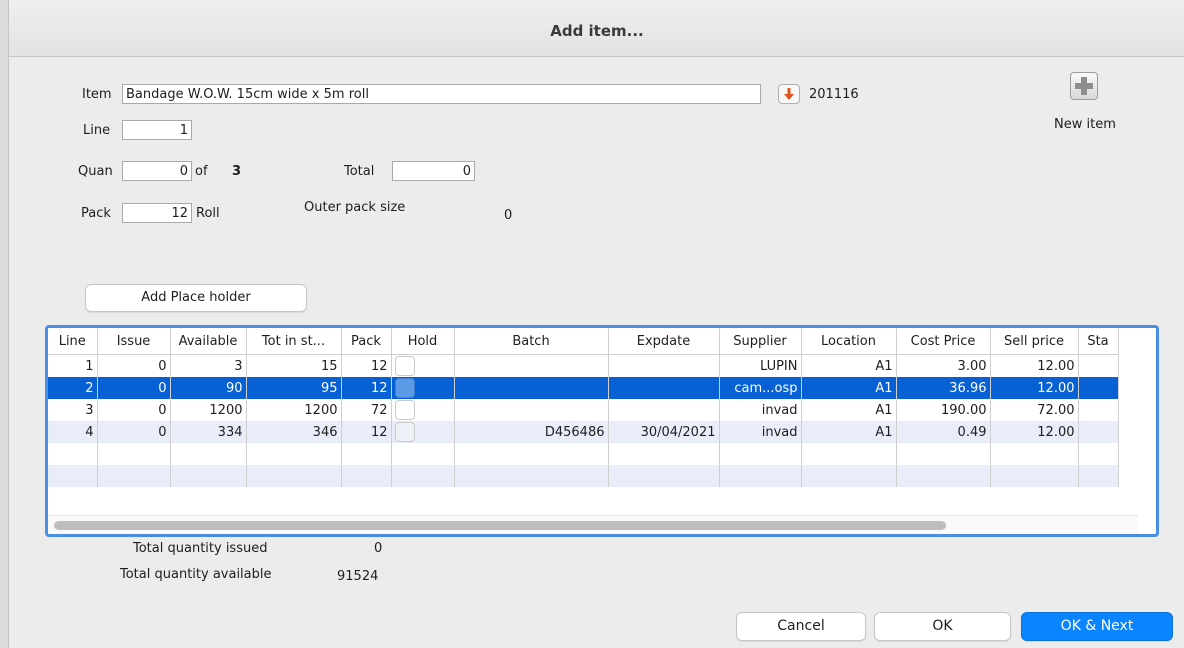  Describe the element at coordinates (433, 171) in the screenshot. I see `total-field: 0` at that location.